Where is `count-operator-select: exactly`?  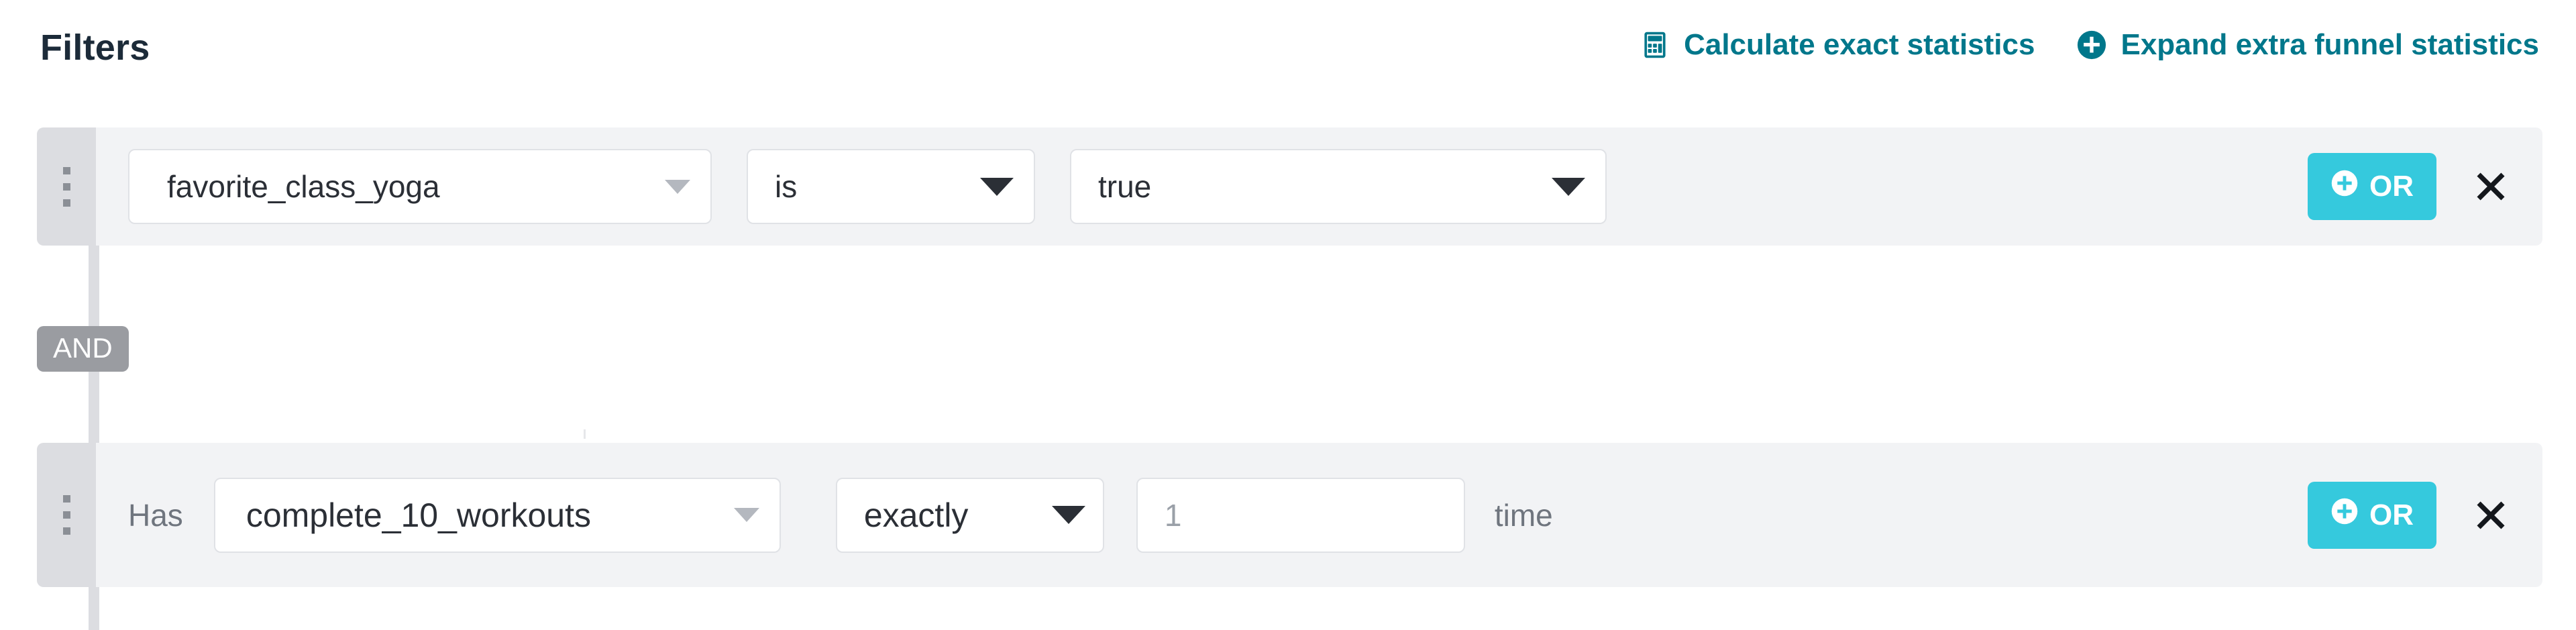
count-operator-select: exactly is located at coordinates (969, 515).